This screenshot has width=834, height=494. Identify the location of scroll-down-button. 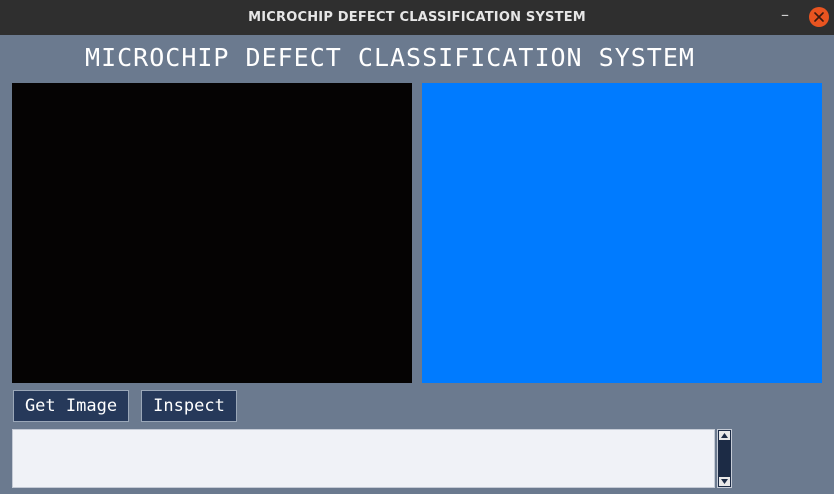
(724, 481).